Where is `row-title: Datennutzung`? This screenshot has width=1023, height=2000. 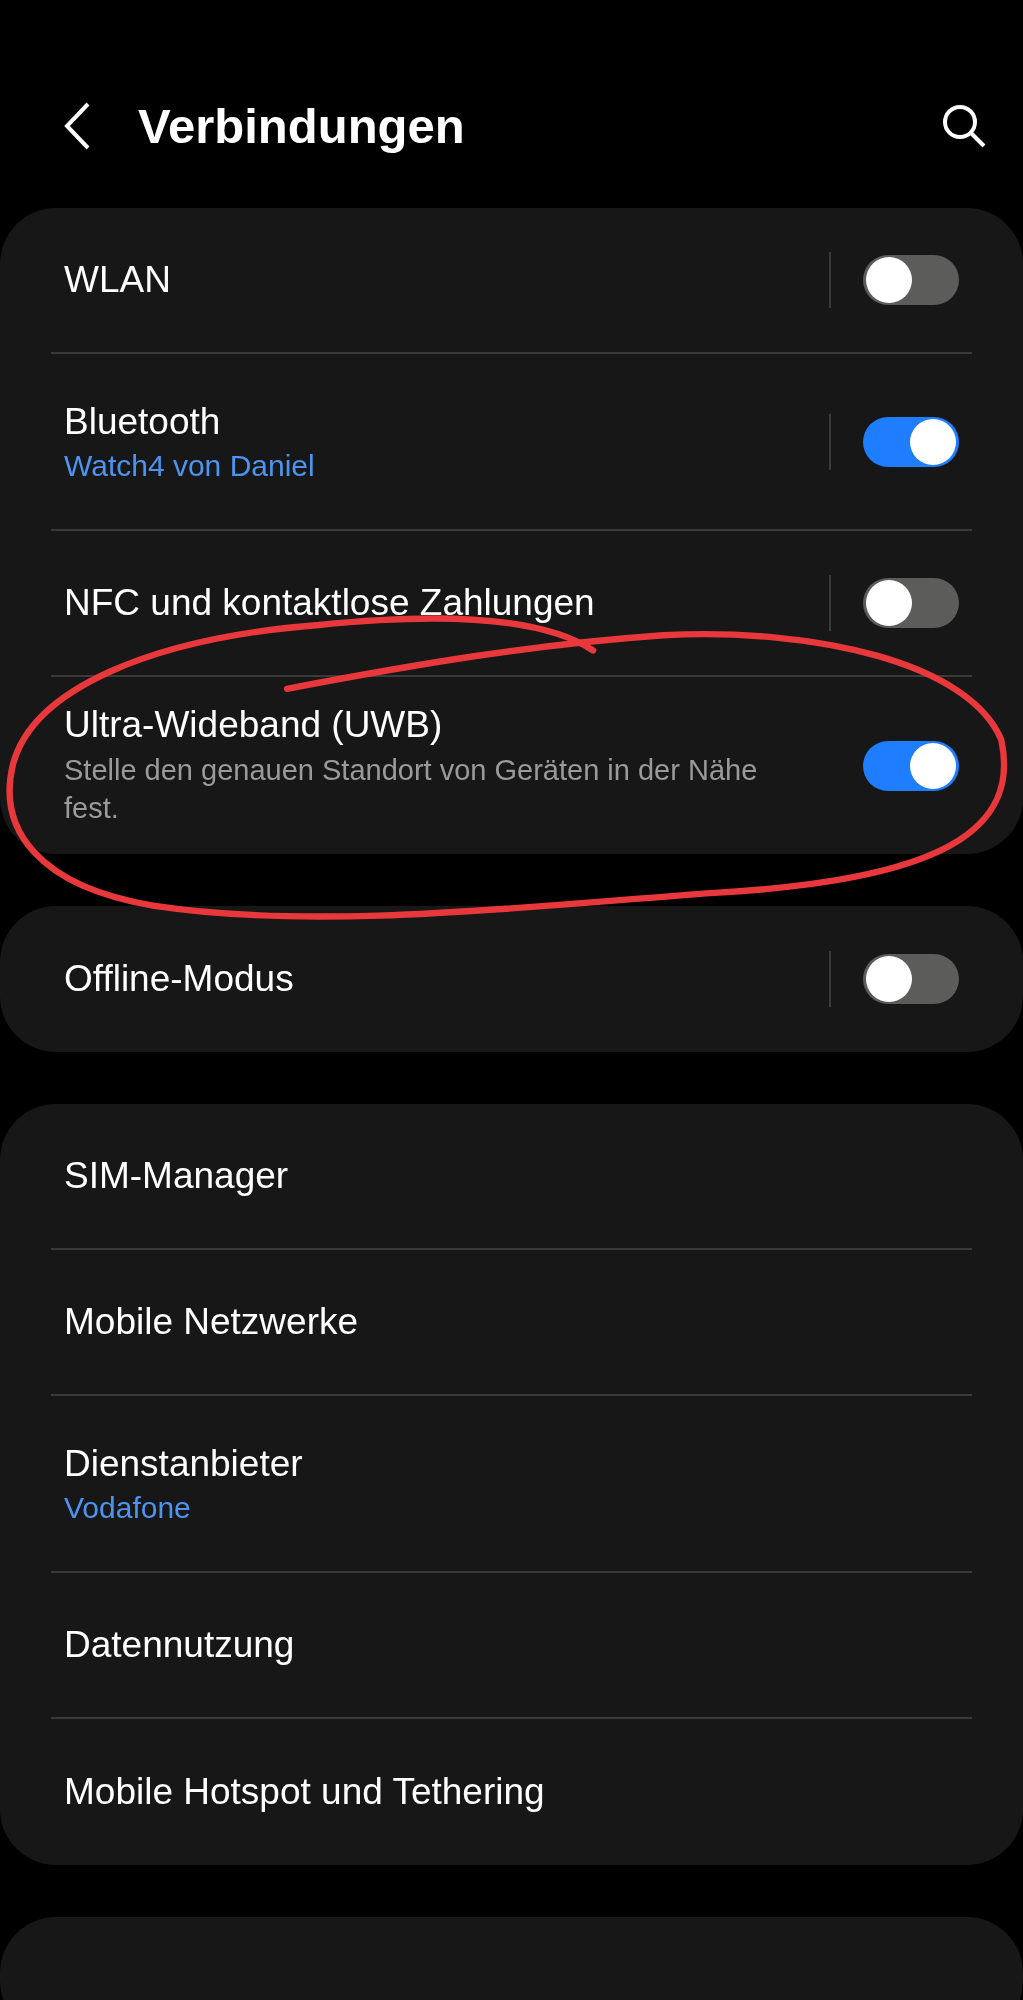
row-title: Datennutzung is located at coordinates (180, 1645).